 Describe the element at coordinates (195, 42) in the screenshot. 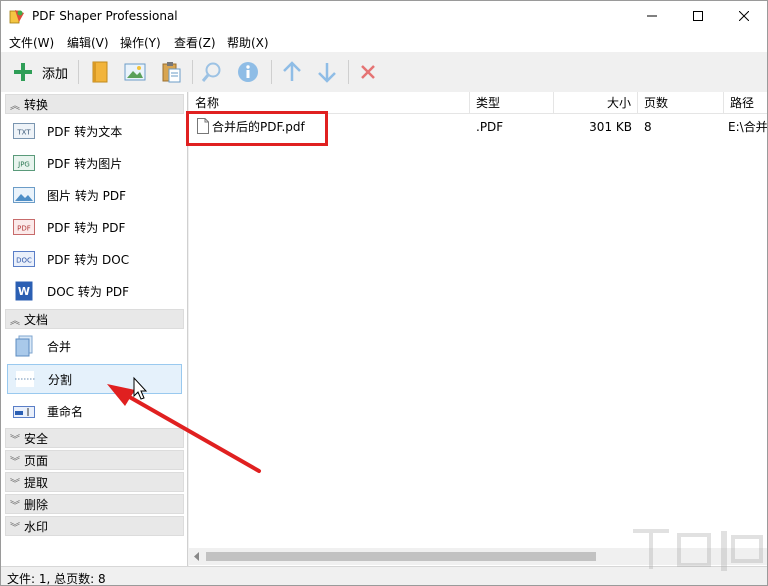

I see `menu-view: 查看(Z)` at that location.